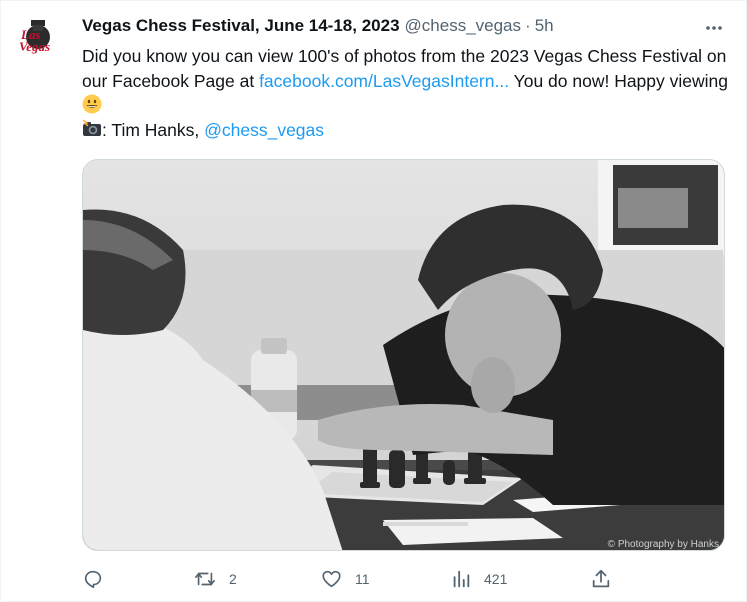 The width and height of the screenshot is (747, 602). I want to click on vegas-chess-logo: Las Vegas, so click(38, 36).